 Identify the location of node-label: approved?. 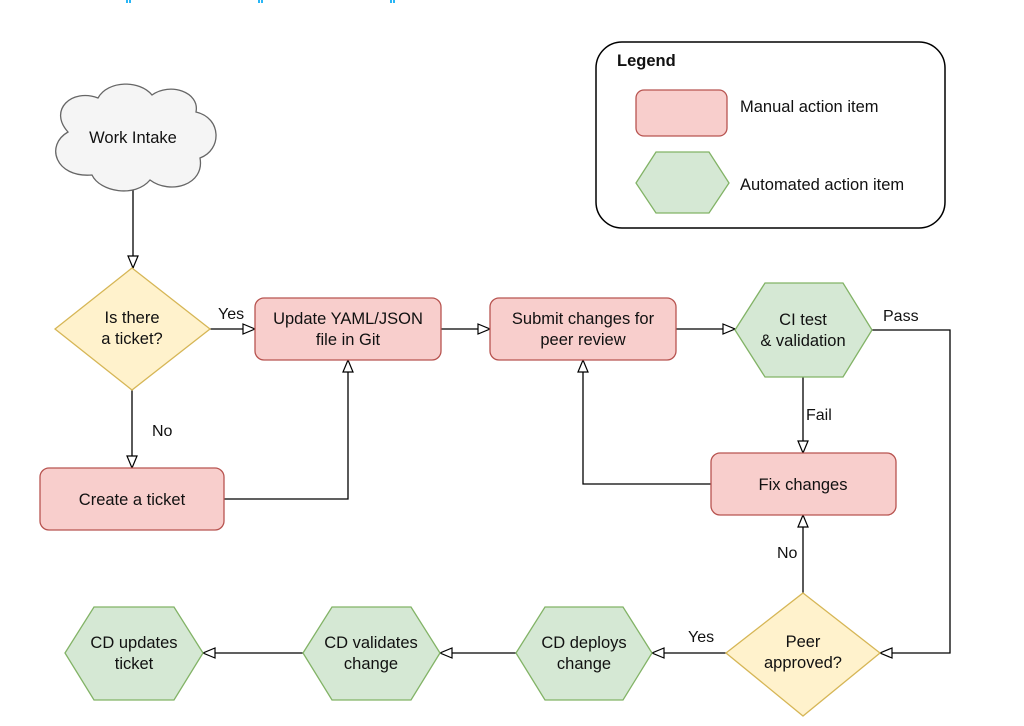
(803, 663).